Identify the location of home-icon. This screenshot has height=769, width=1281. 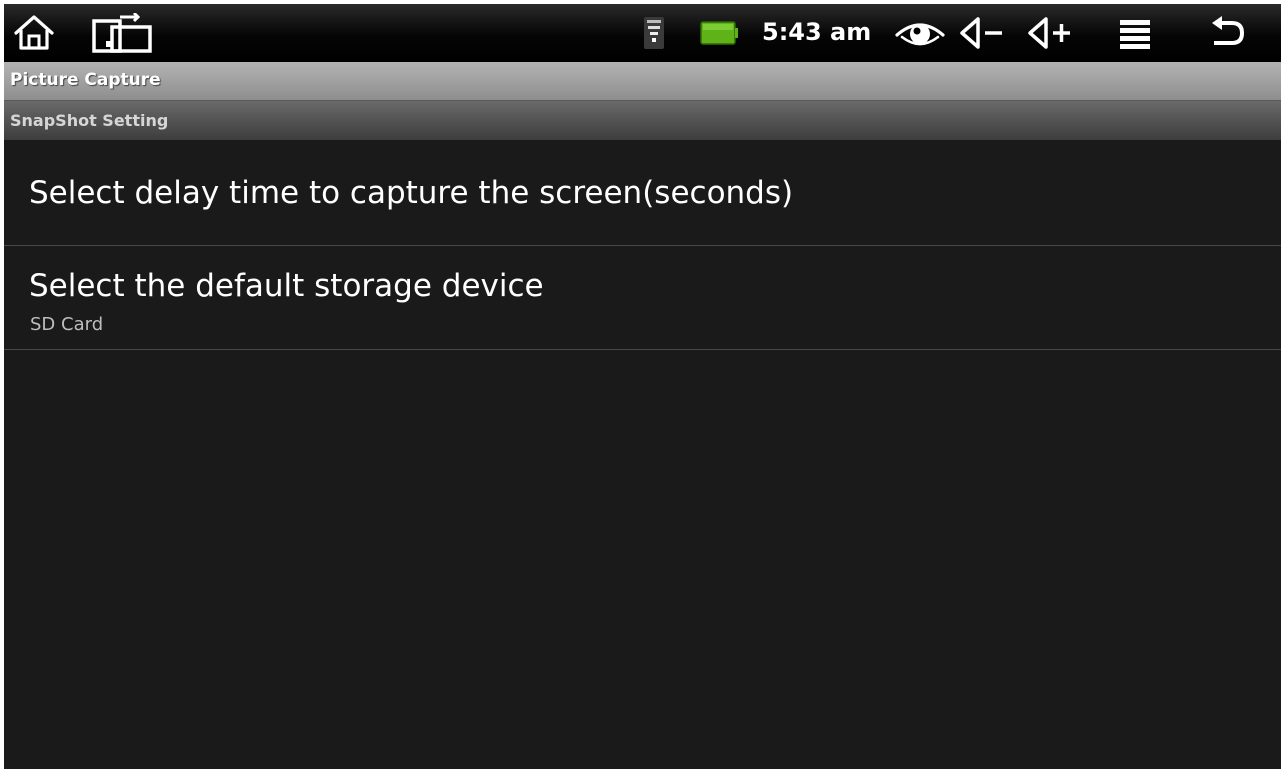
(34, 33).